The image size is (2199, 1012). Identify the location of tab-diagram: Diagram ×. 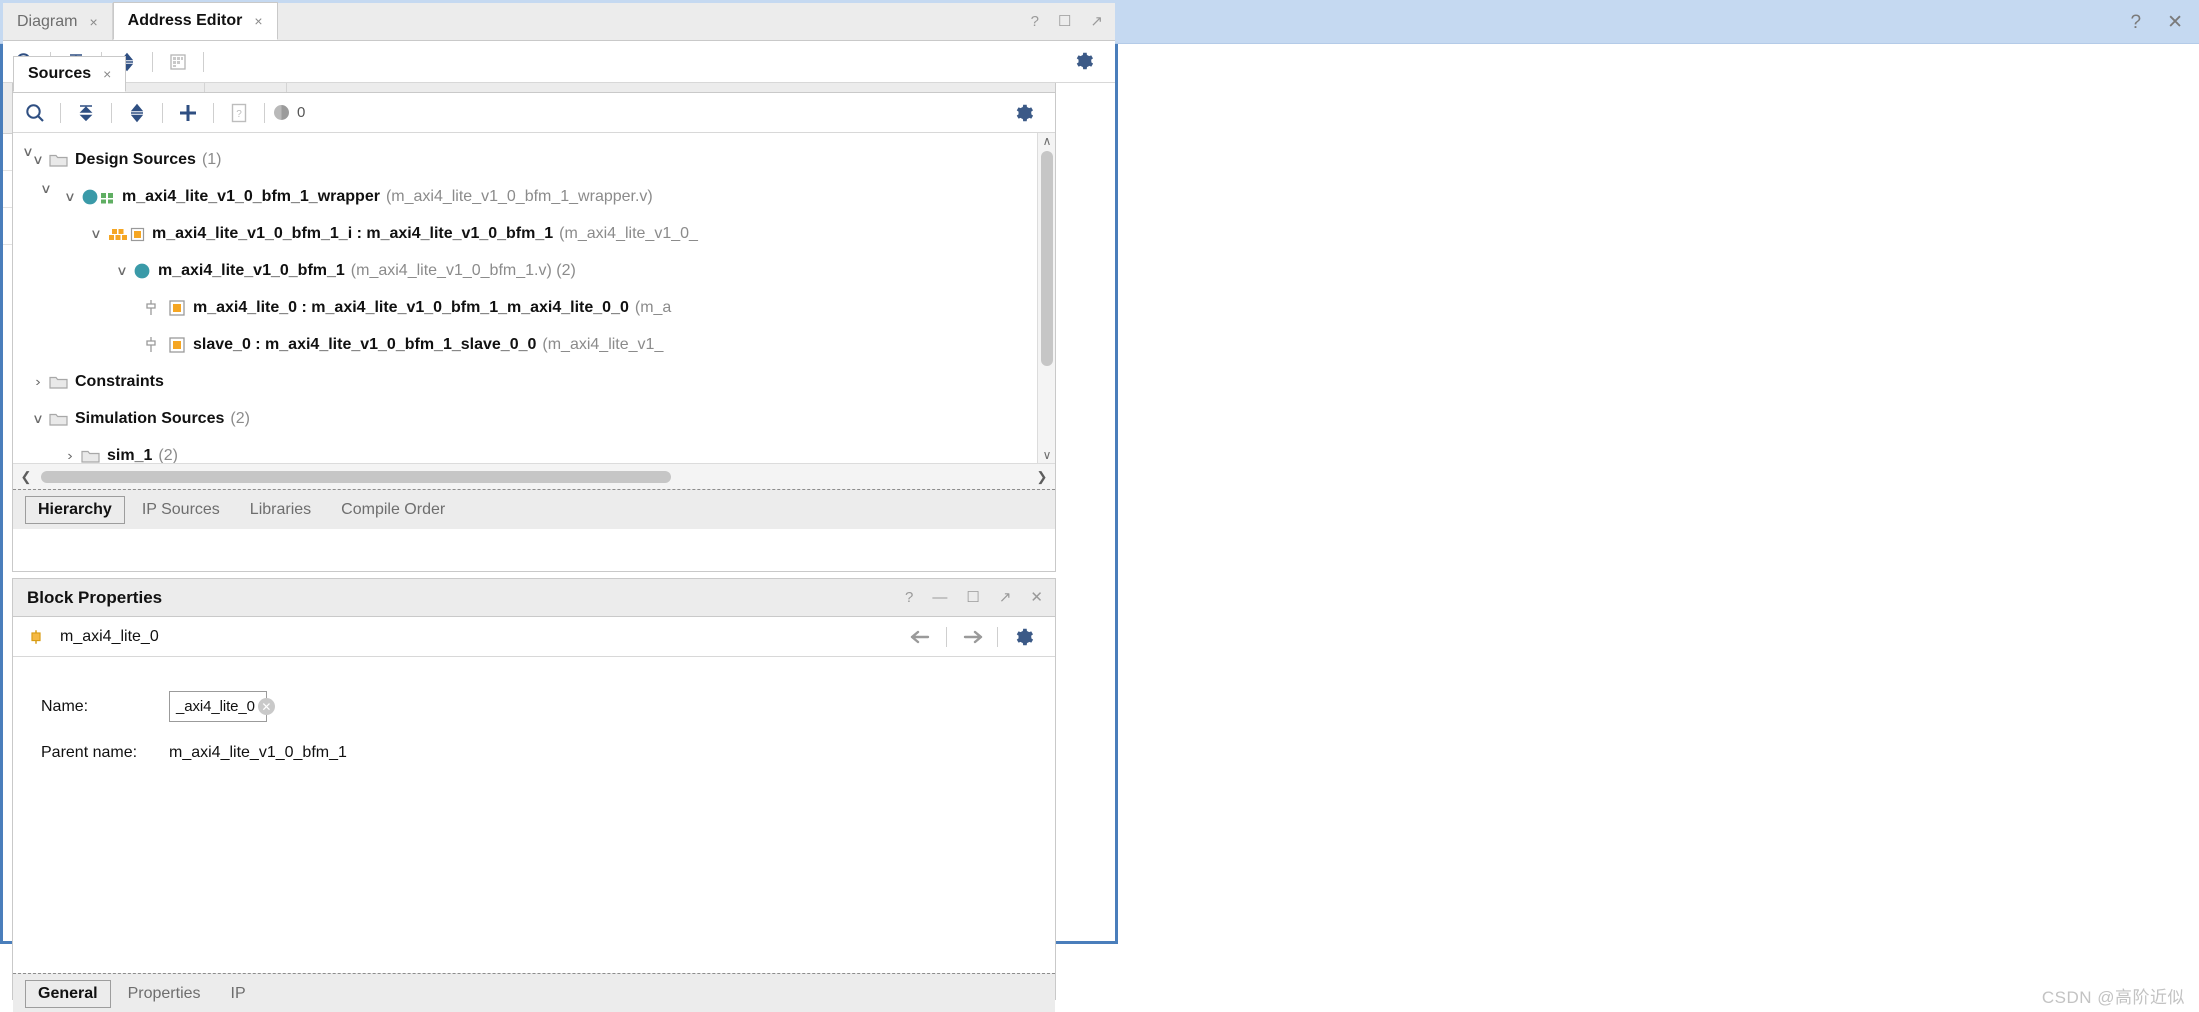
(58, 21).